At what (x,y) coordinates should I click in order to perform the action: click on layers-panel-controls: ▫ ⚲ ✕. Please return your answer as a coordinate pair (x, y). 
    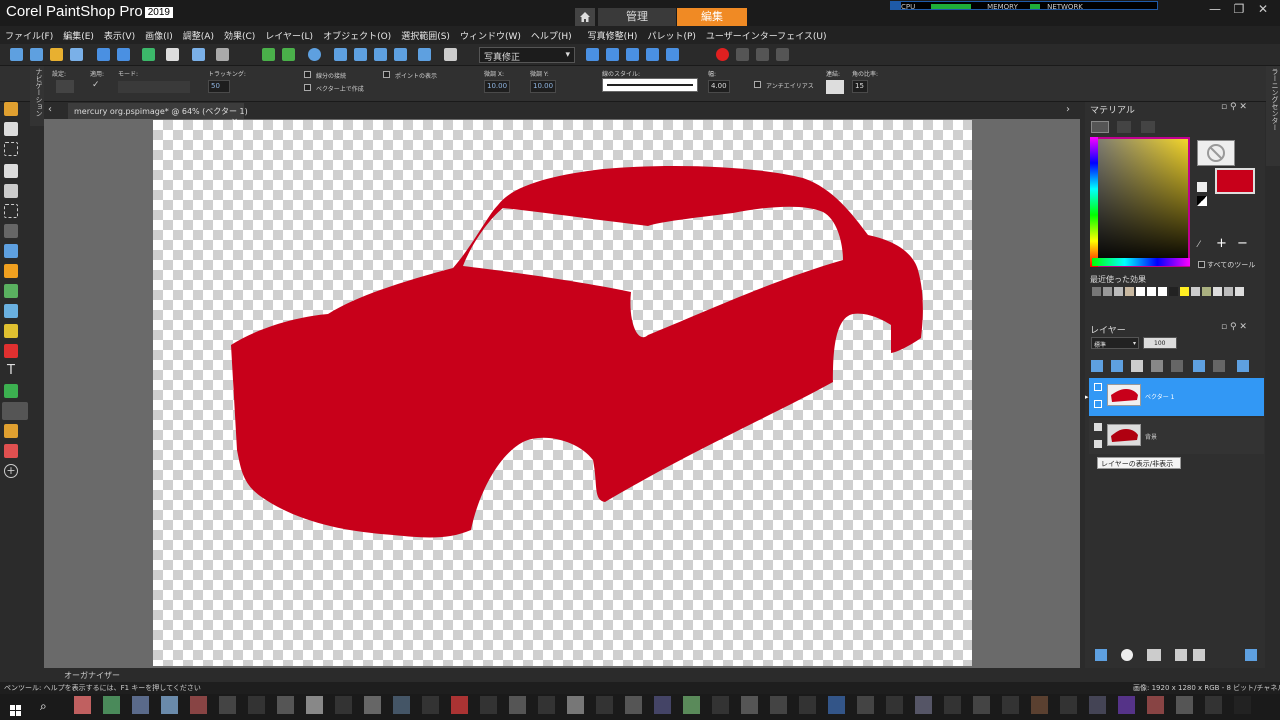
    Looking at the image, I should click on (1234, 327).